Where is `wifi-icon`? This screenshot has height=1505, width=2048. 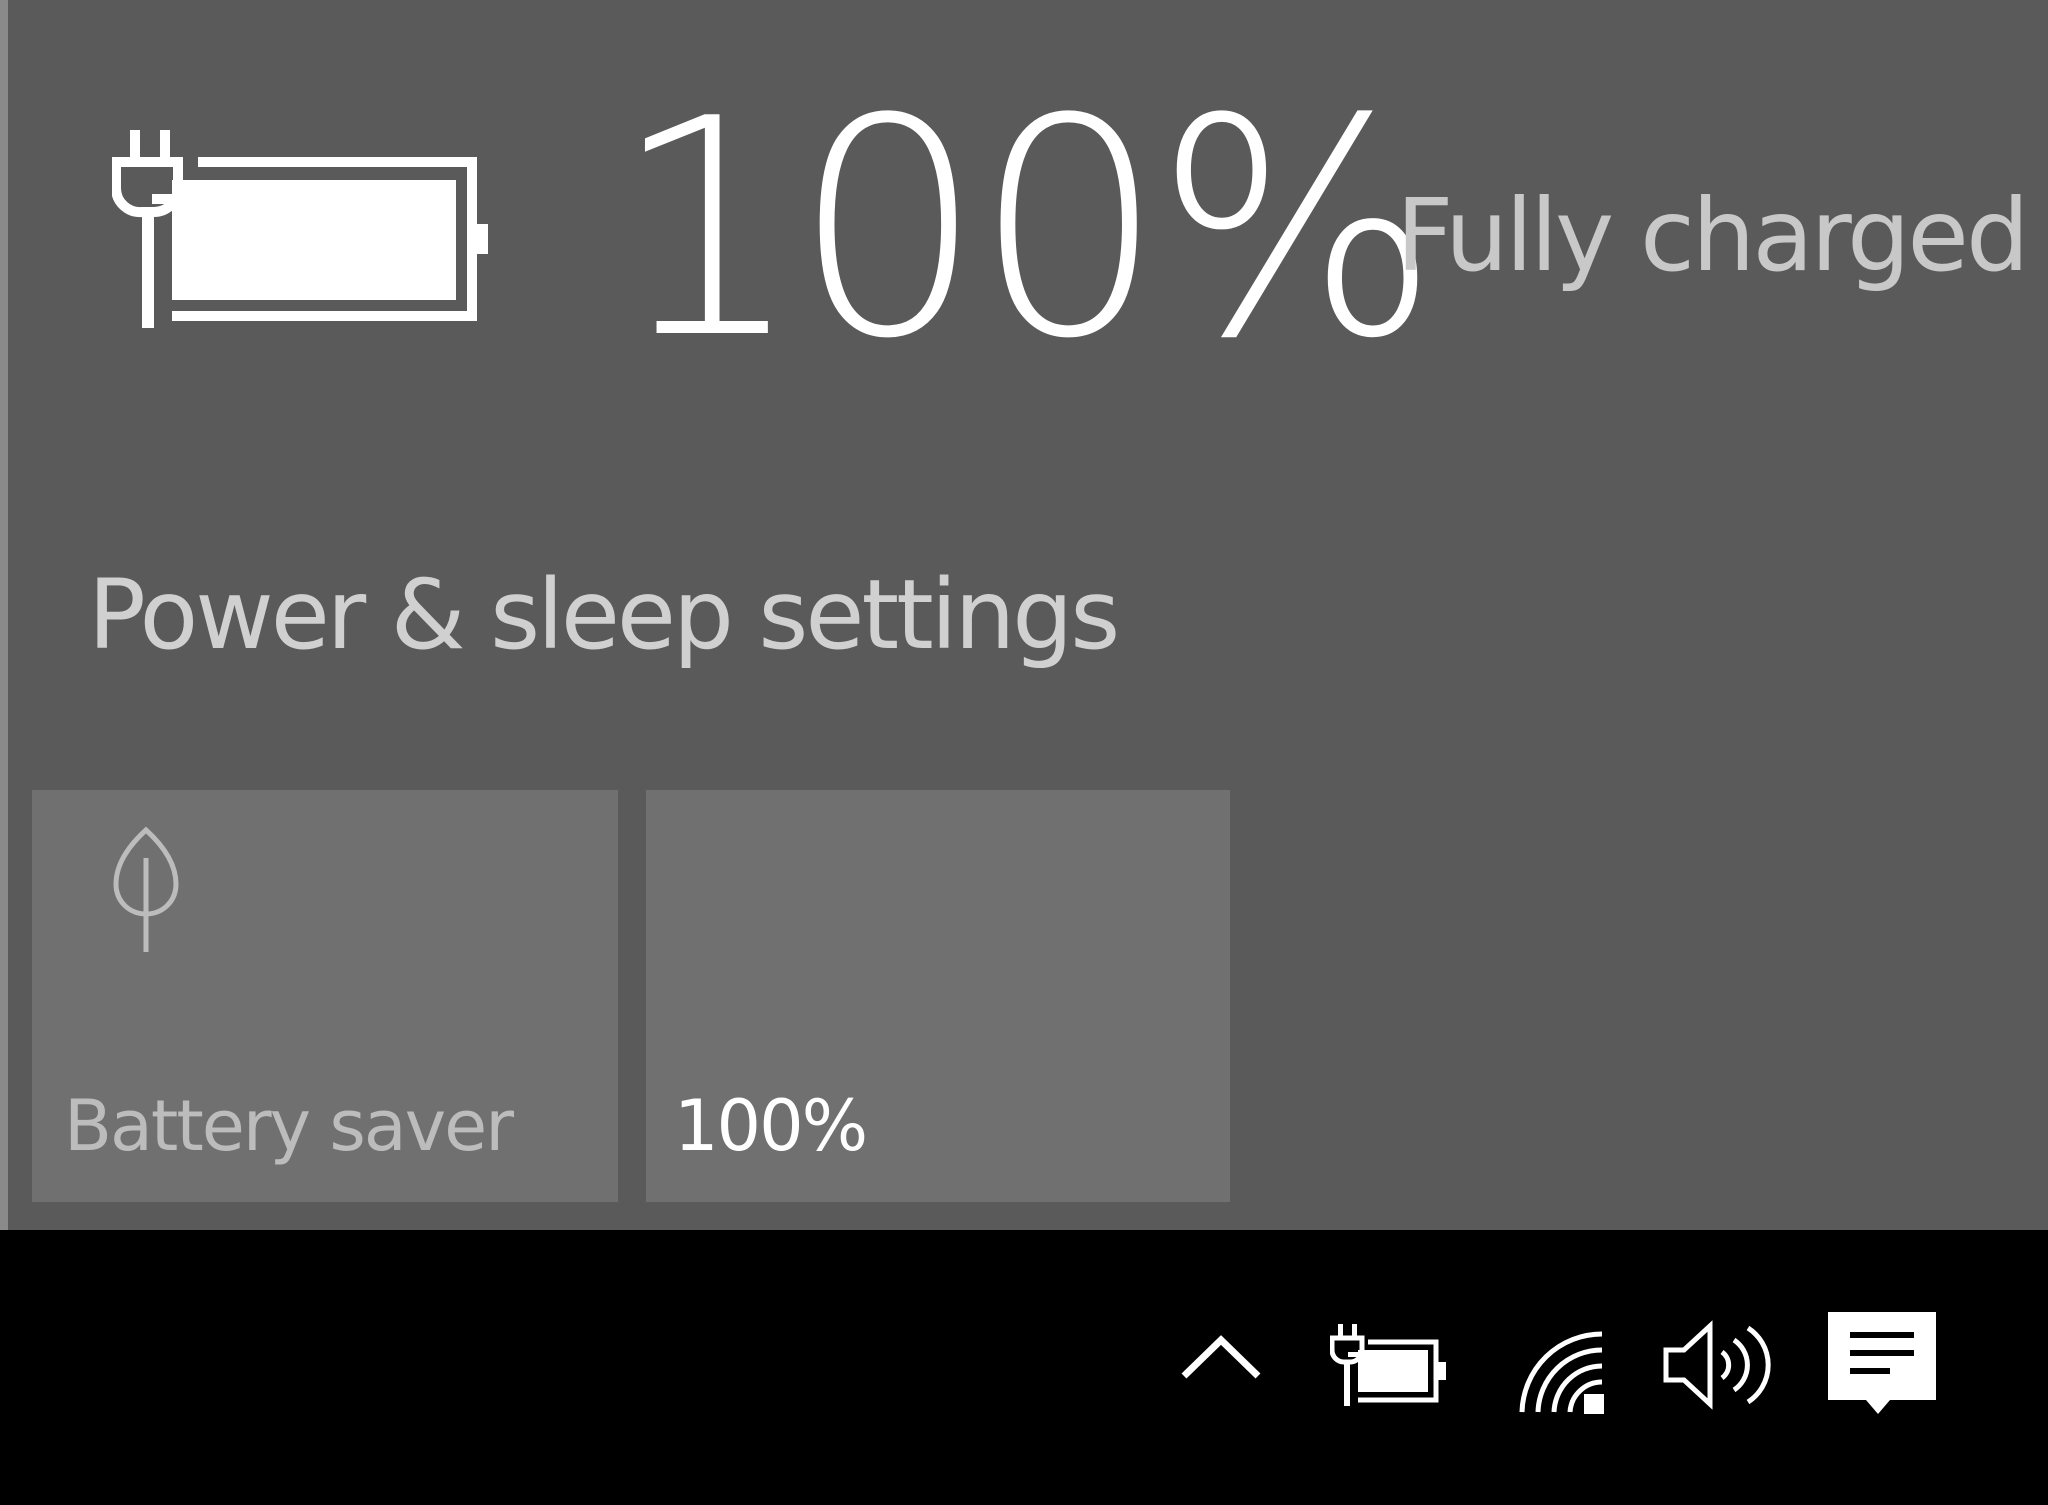
wifi-icon is located at coordinates (1562, 1373).